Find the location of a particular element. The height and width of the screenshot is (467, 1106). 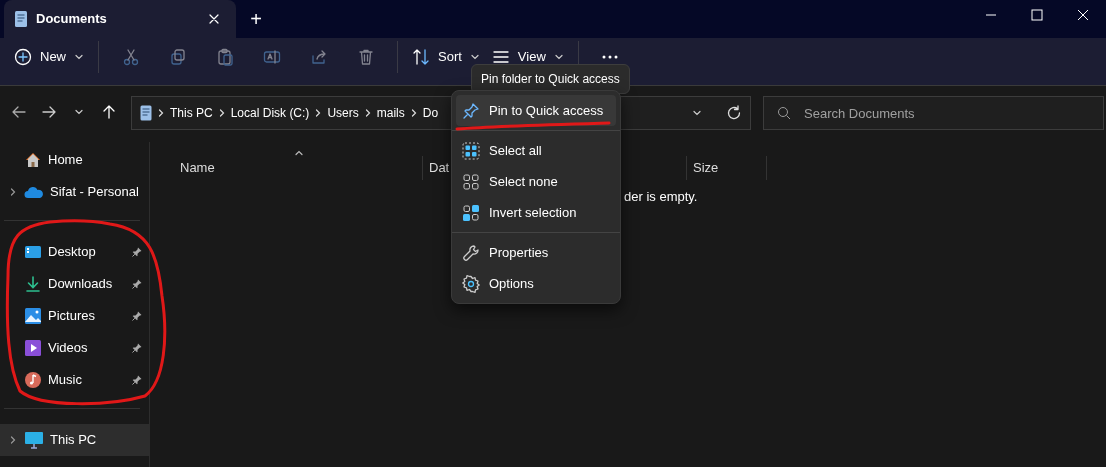

paste-icon is located at coordinates (224, 56).